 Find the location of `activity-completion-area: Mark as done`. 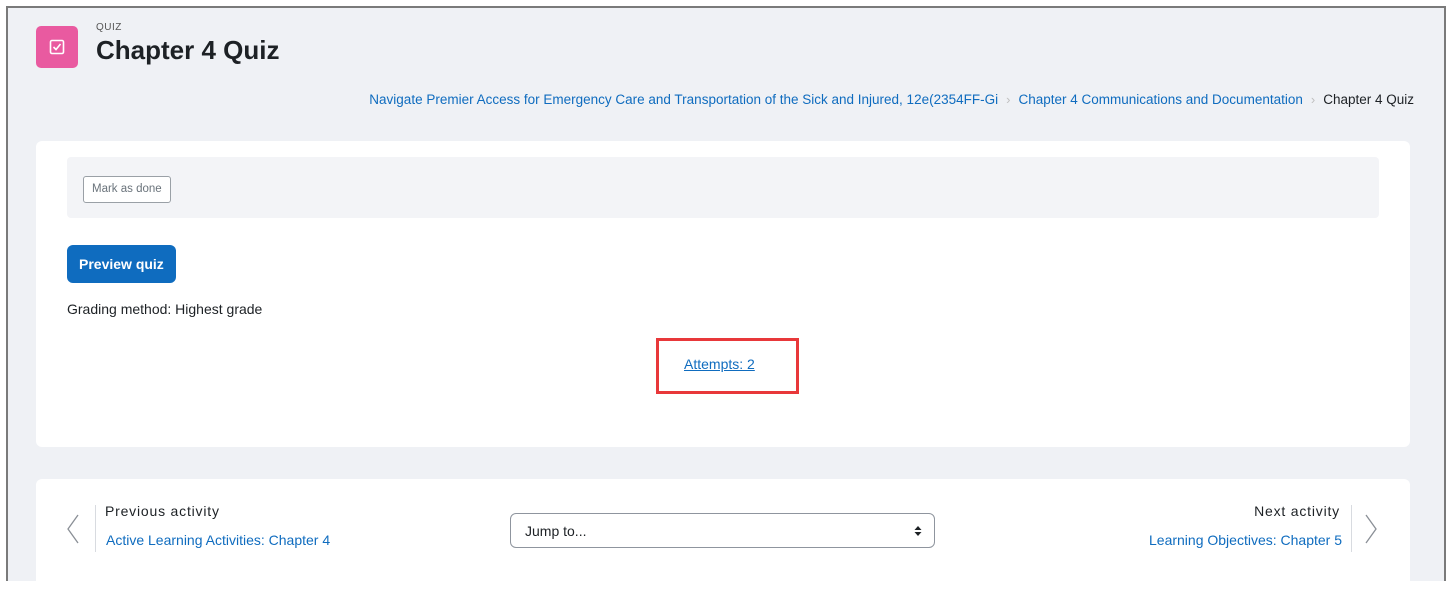

activity-completion-area: Mark as done is located at coordinates (723, 187).